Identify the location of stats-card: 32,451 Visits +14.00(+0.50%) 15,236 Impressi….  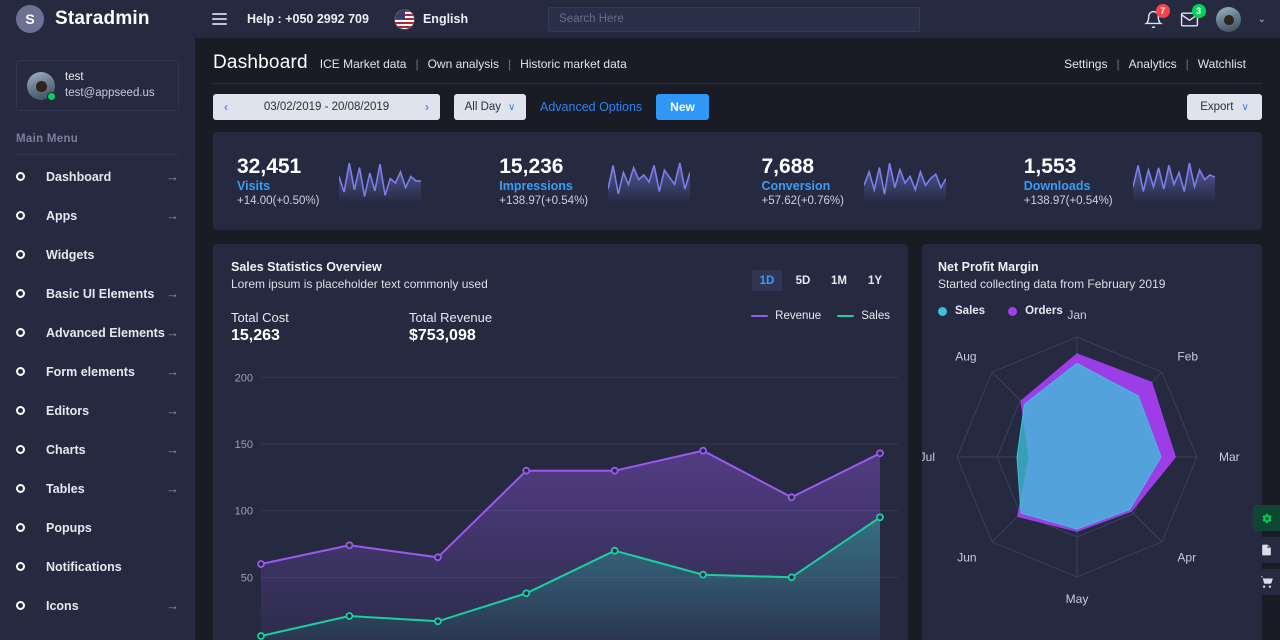
(737, 181).